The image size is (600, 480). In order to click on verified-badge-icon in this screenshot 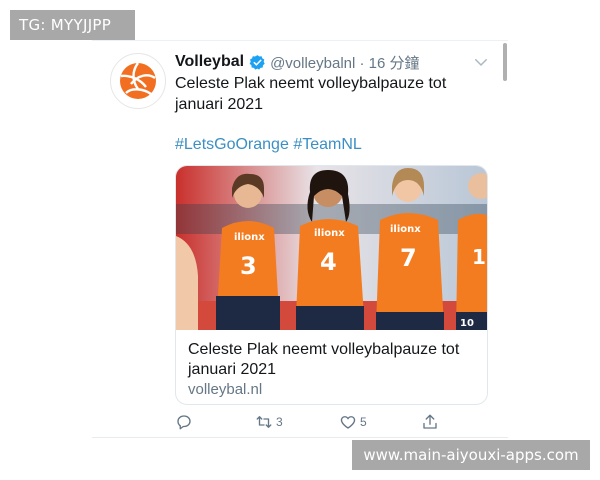, I will do `click(257, 62)`.